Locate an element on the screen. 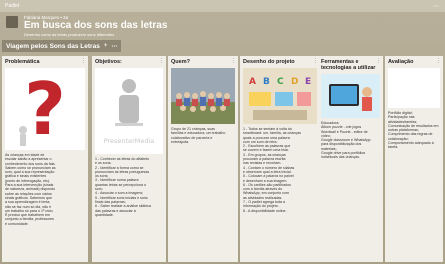 The image size is (445, 264). section-header: Viagem pelos Sons das Letras + ⋯ is located at coordinates (62, 46).